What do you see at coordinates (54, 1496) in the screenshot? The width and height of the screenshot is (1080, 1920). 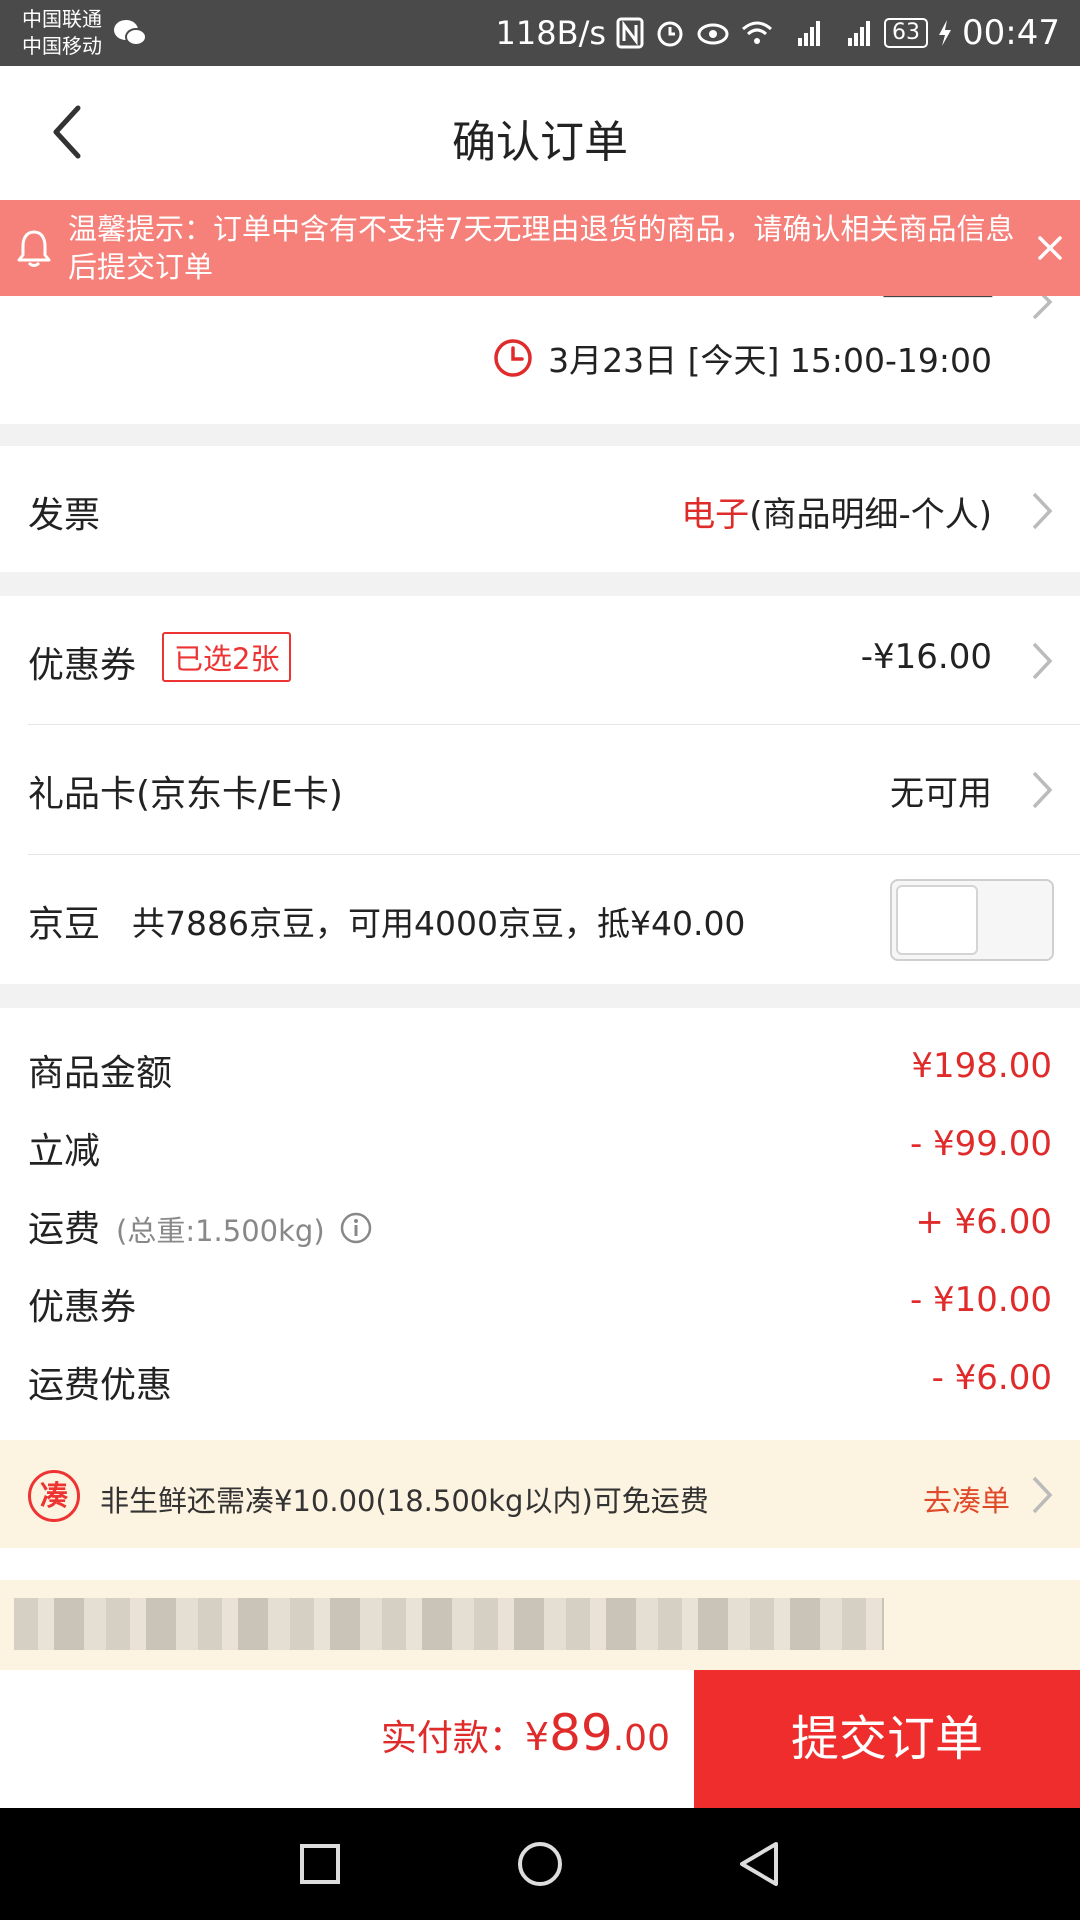 I see `cou-icon: 凑` at bounding box center [54, 1496].